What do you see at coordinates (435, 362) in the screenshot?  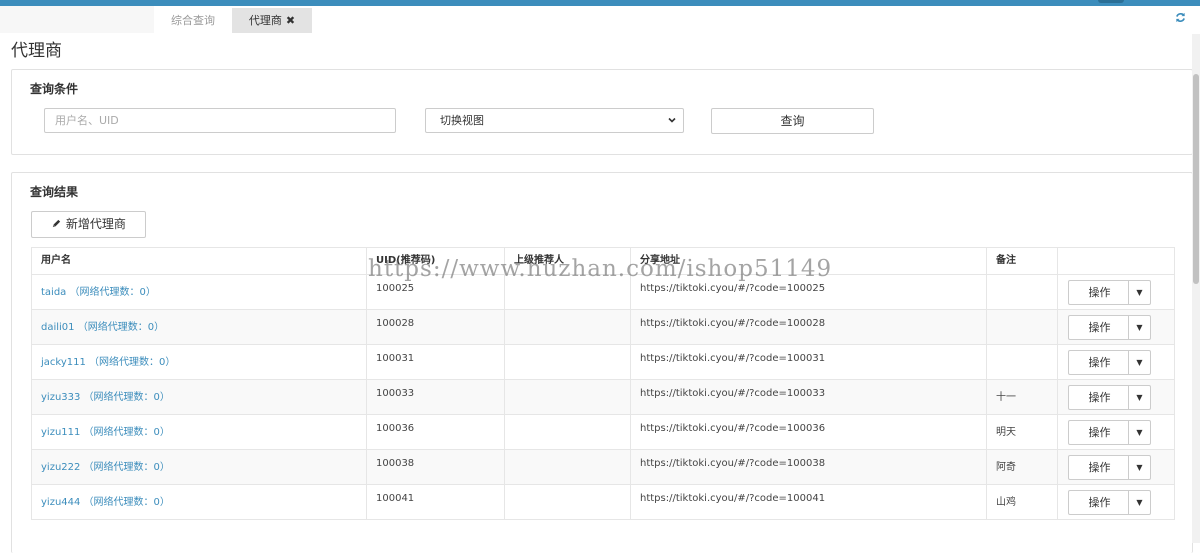 I see `uid-cell: 100031` at bounding box center [435, 362].